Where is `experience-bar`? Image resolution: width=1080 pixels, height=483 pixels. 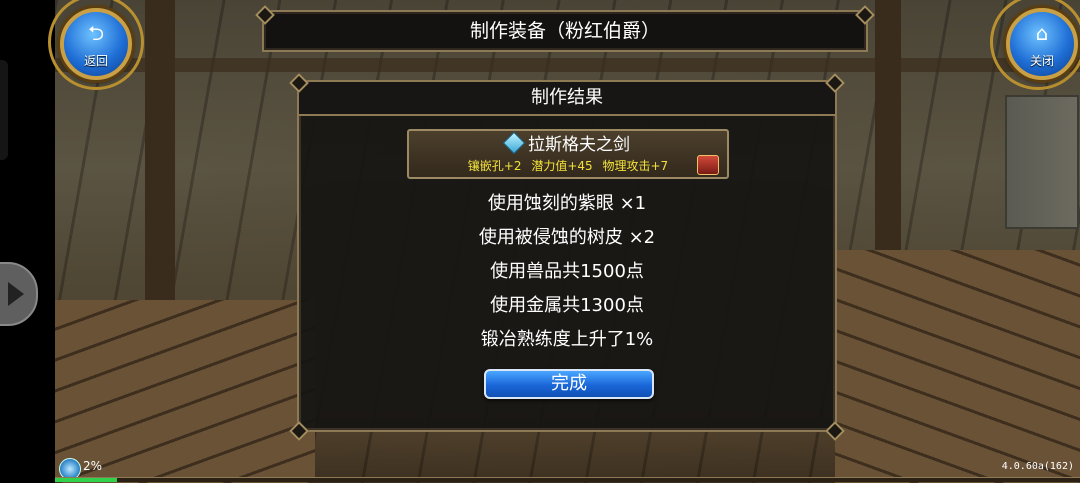
experience-bar is located at coordinates (567, 479).